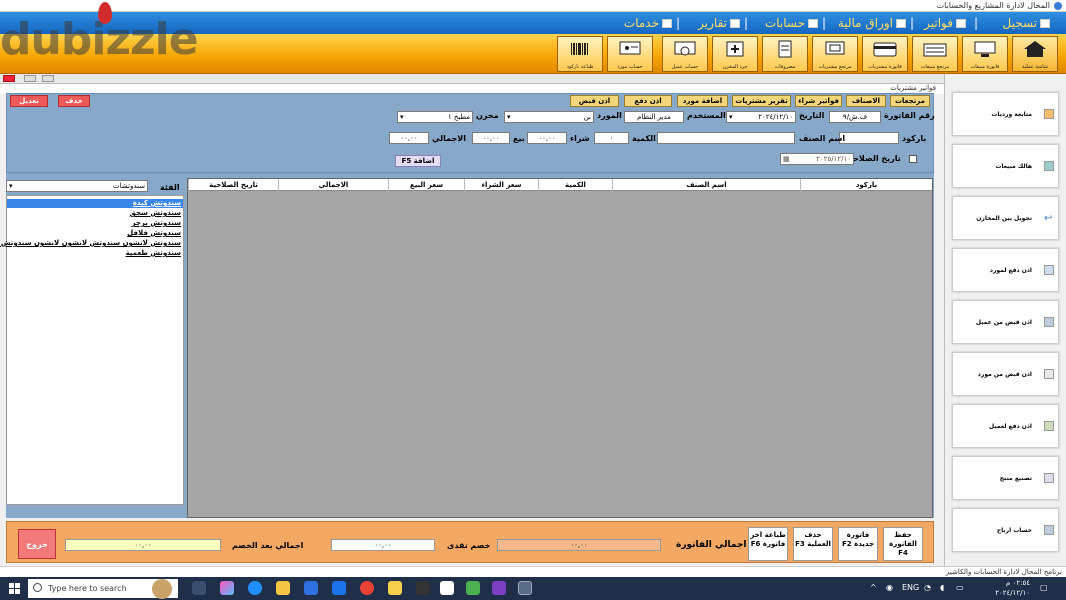 Image resolution: width=1066 pixels, height=600 pixels. Describe the element at coordinates (927, 587) in the screenshot. I see `wifi-icon: ◔` at that location.